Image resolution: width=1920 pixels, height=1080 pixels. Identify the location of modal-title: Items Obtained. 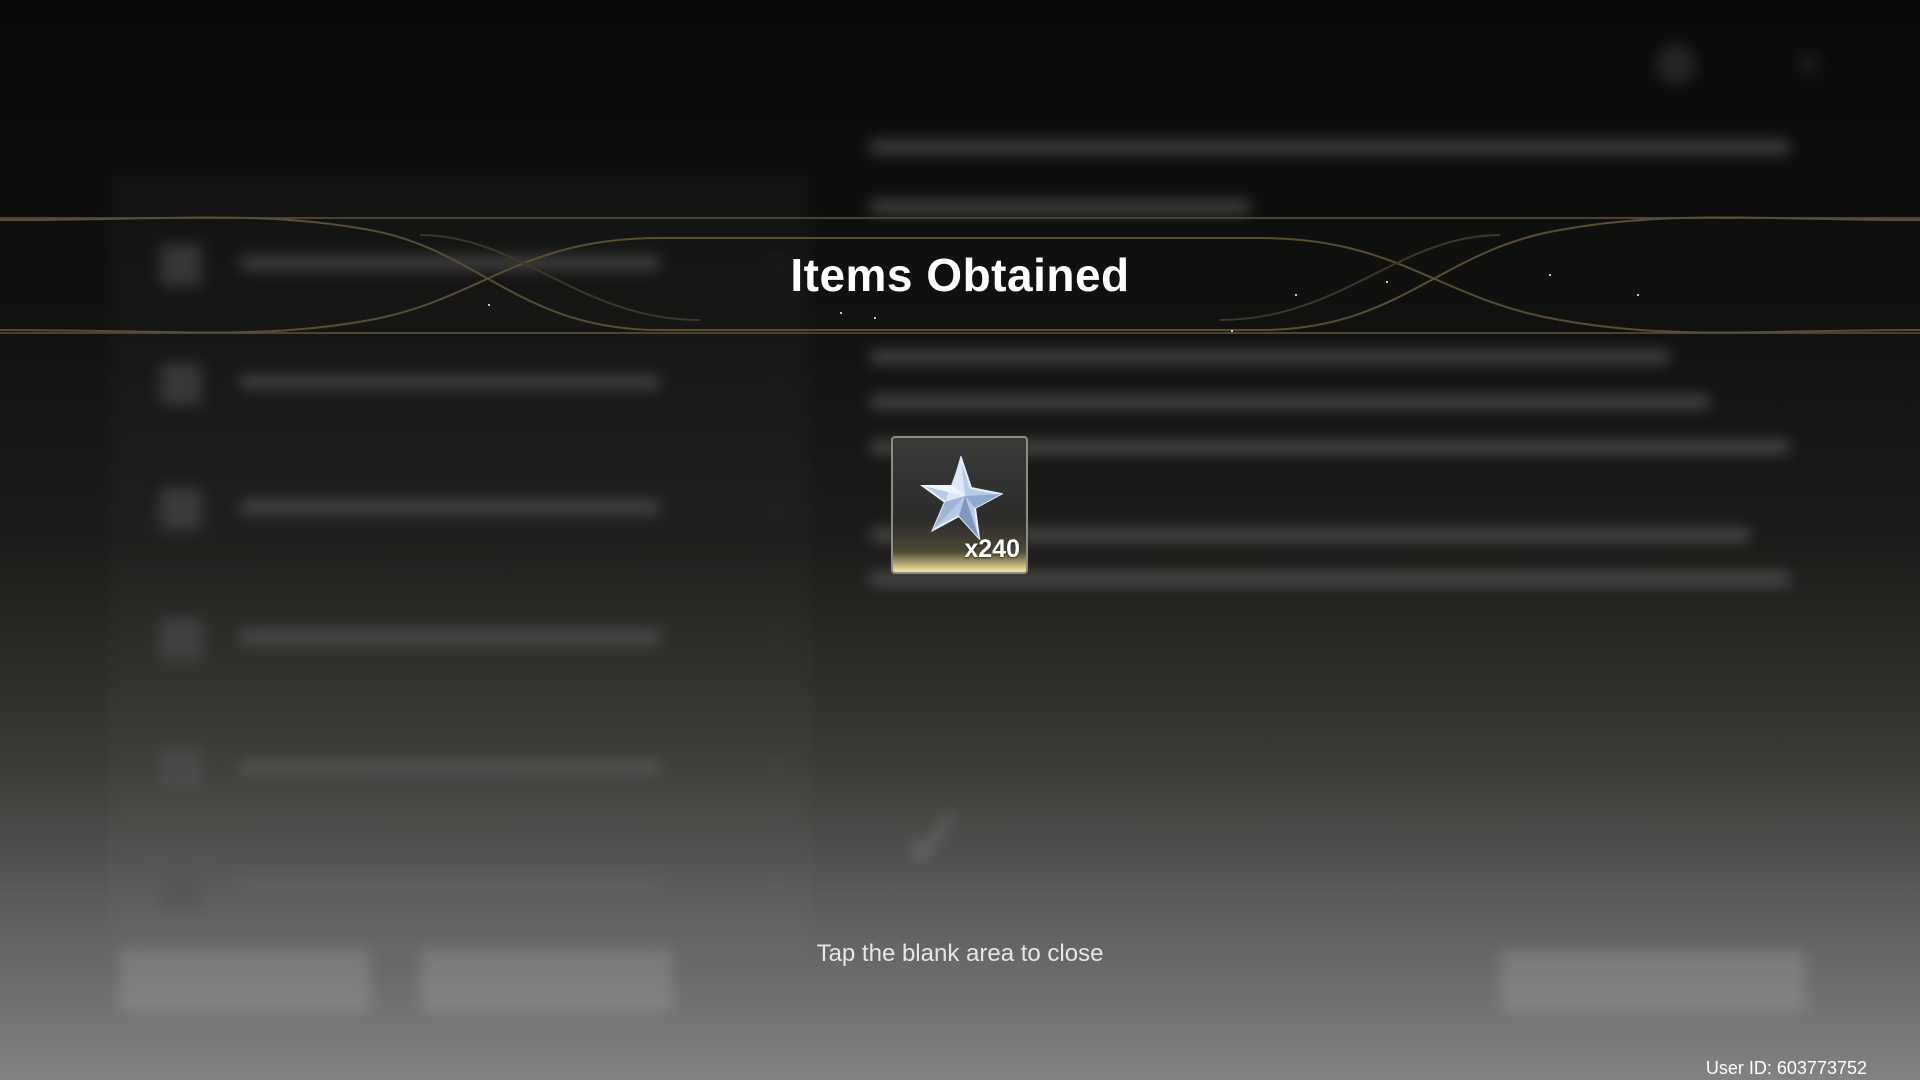
(960, 275).